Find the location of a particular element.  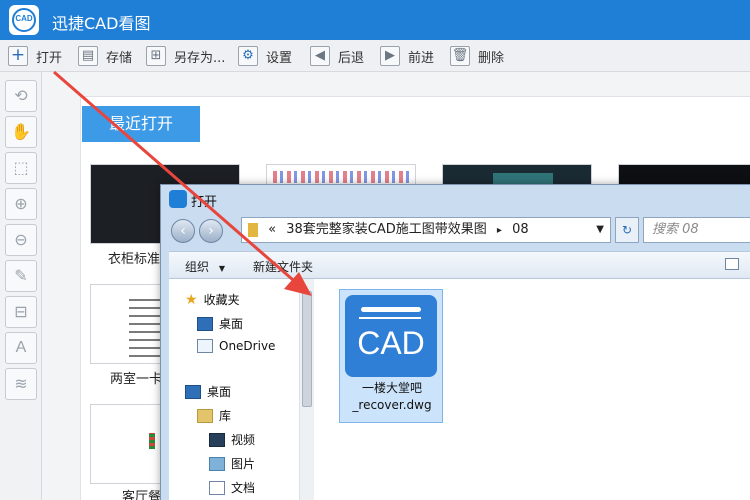

onedrive-icon is located at coordinates (205, 346).